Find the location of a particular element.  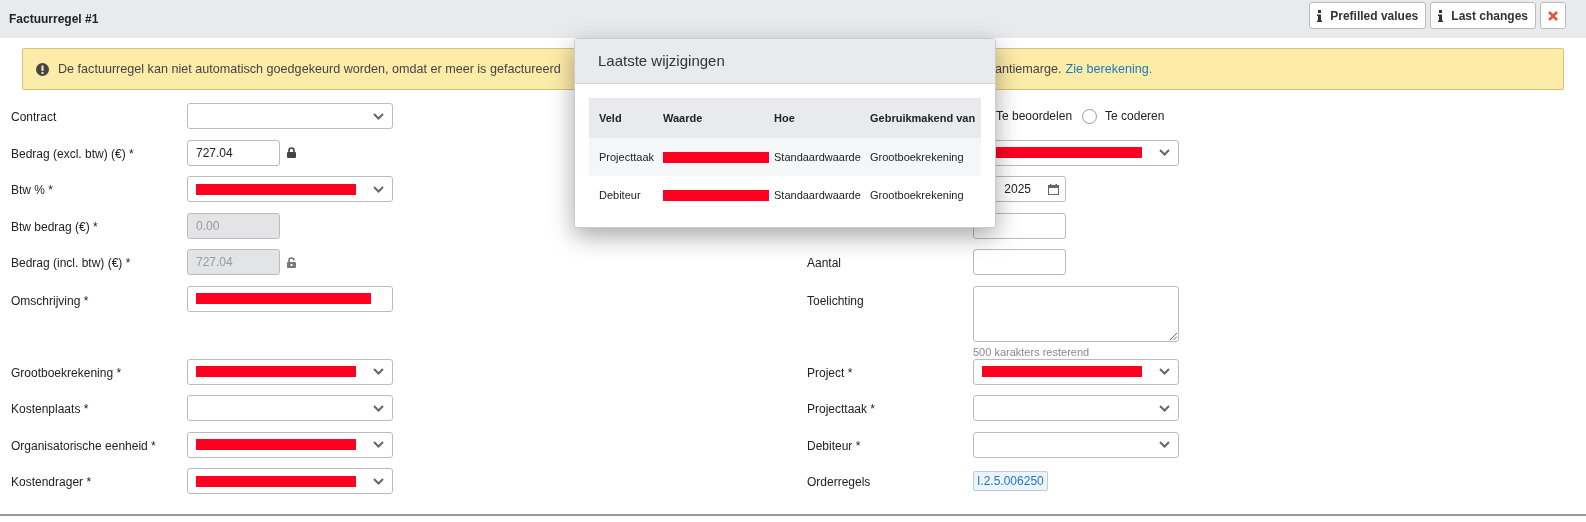

date-value: 2025 is located at coordinates (1017, 190).